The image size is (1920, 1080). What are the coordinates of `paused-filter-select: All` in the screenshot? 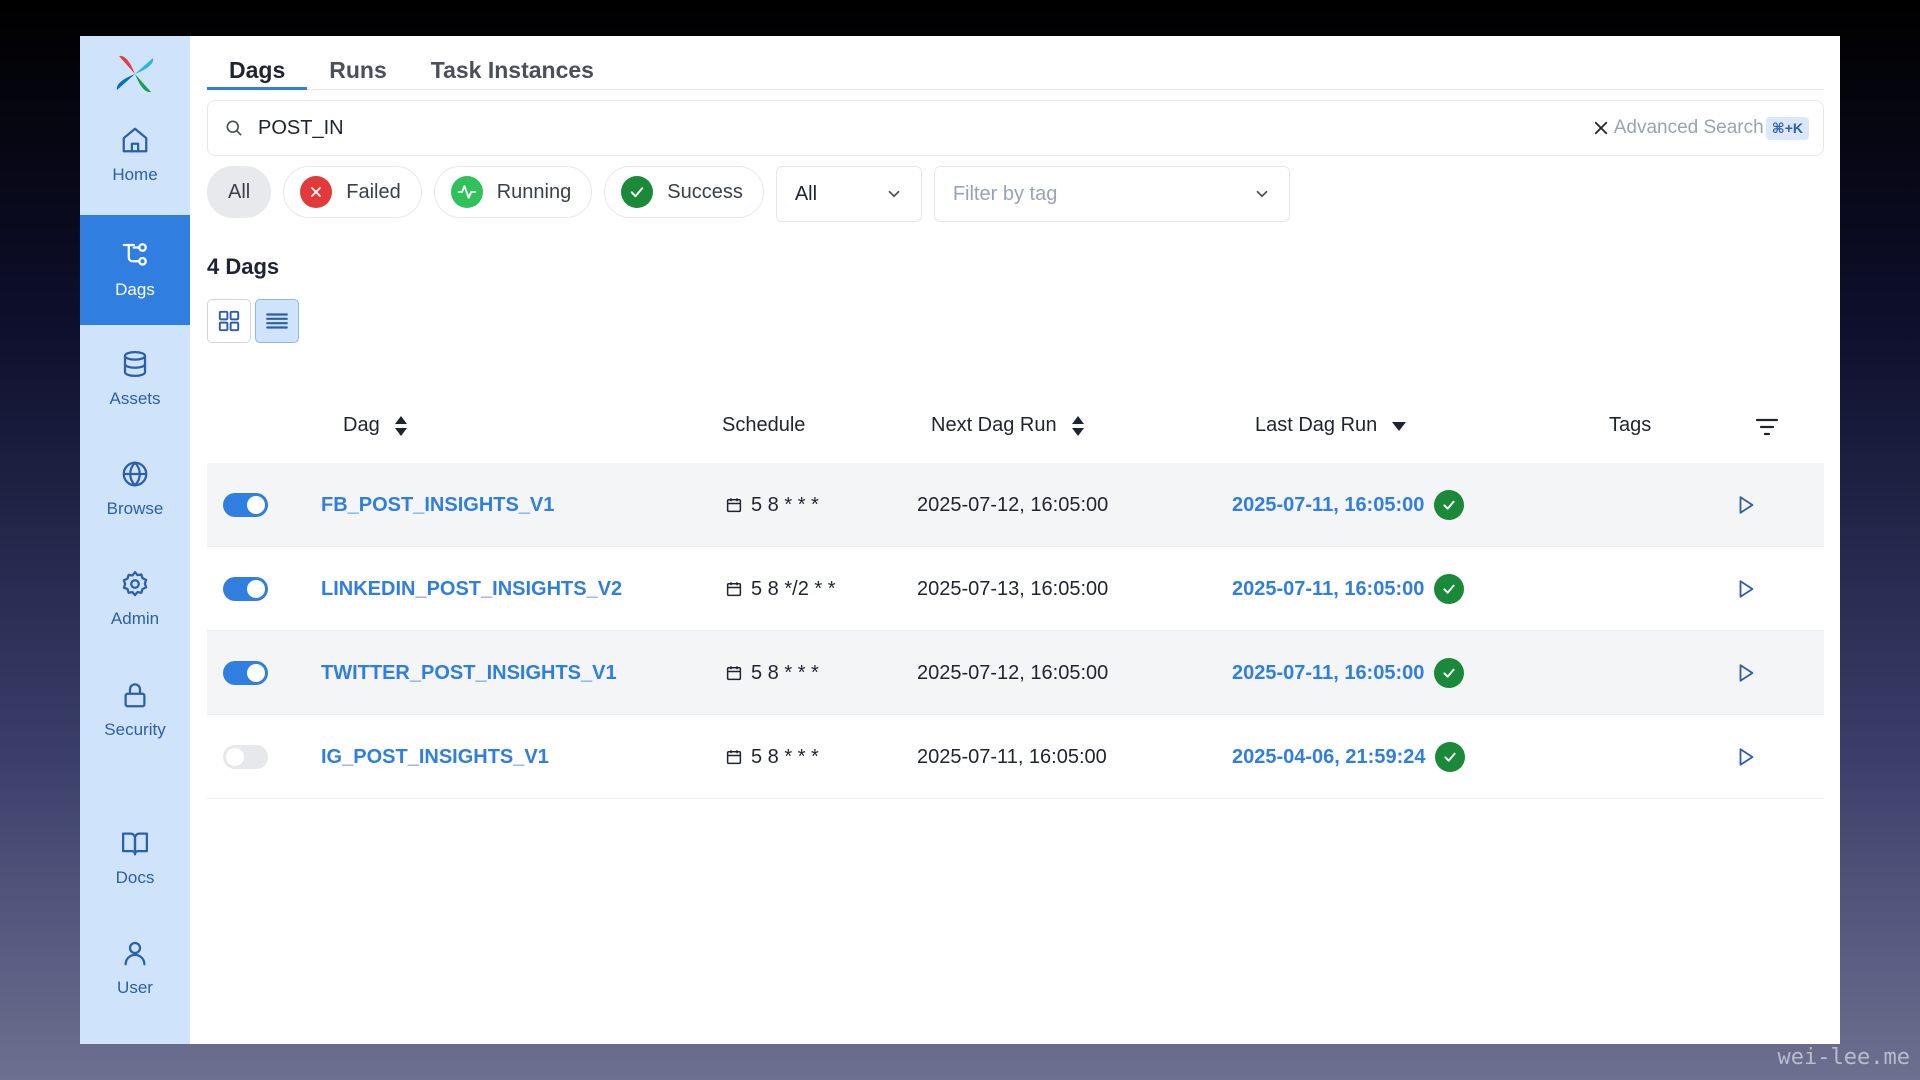 It's located at (848, 194).